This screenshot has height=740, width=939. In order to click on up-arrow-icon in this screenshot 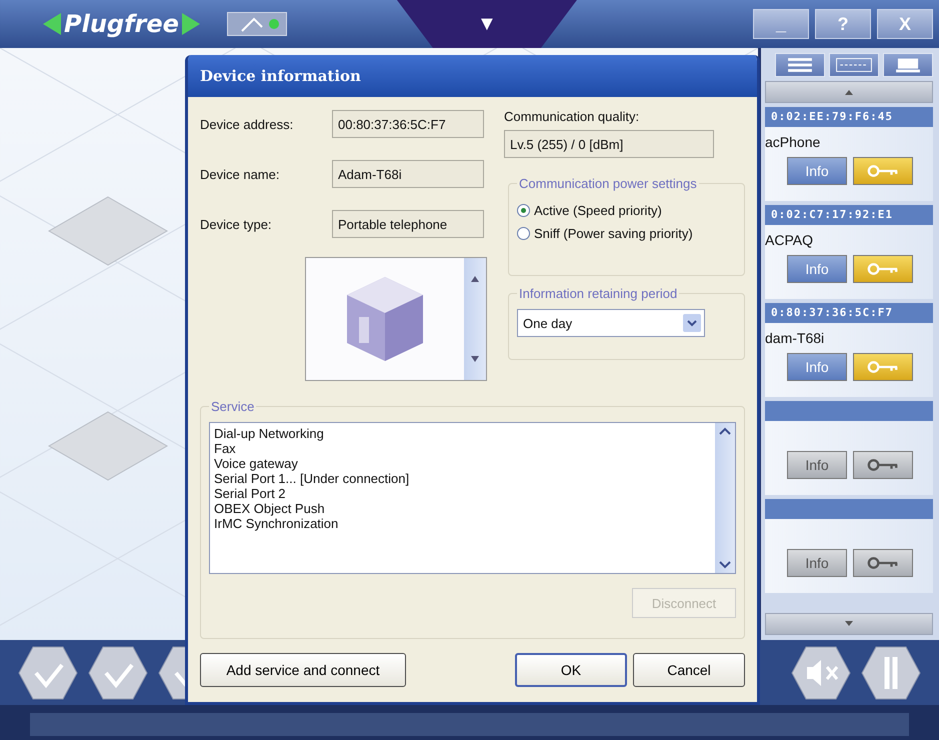, I will do `click(475, 279)`.